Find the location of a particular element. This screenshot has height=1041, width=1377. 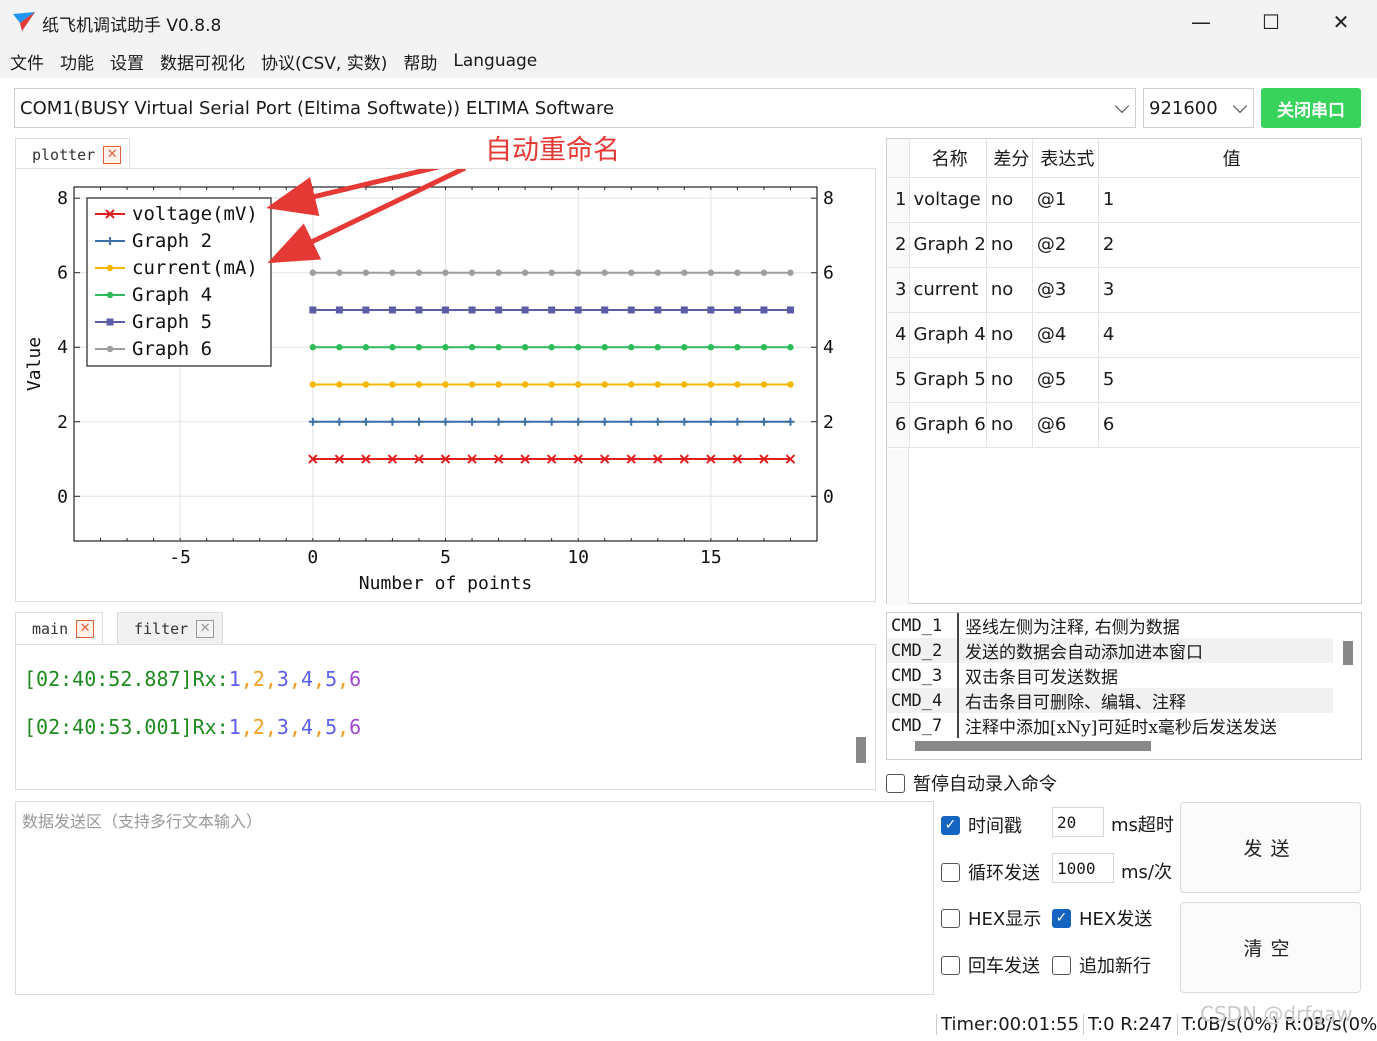

cell-value: 5 is located at coordinates (1229, 380).